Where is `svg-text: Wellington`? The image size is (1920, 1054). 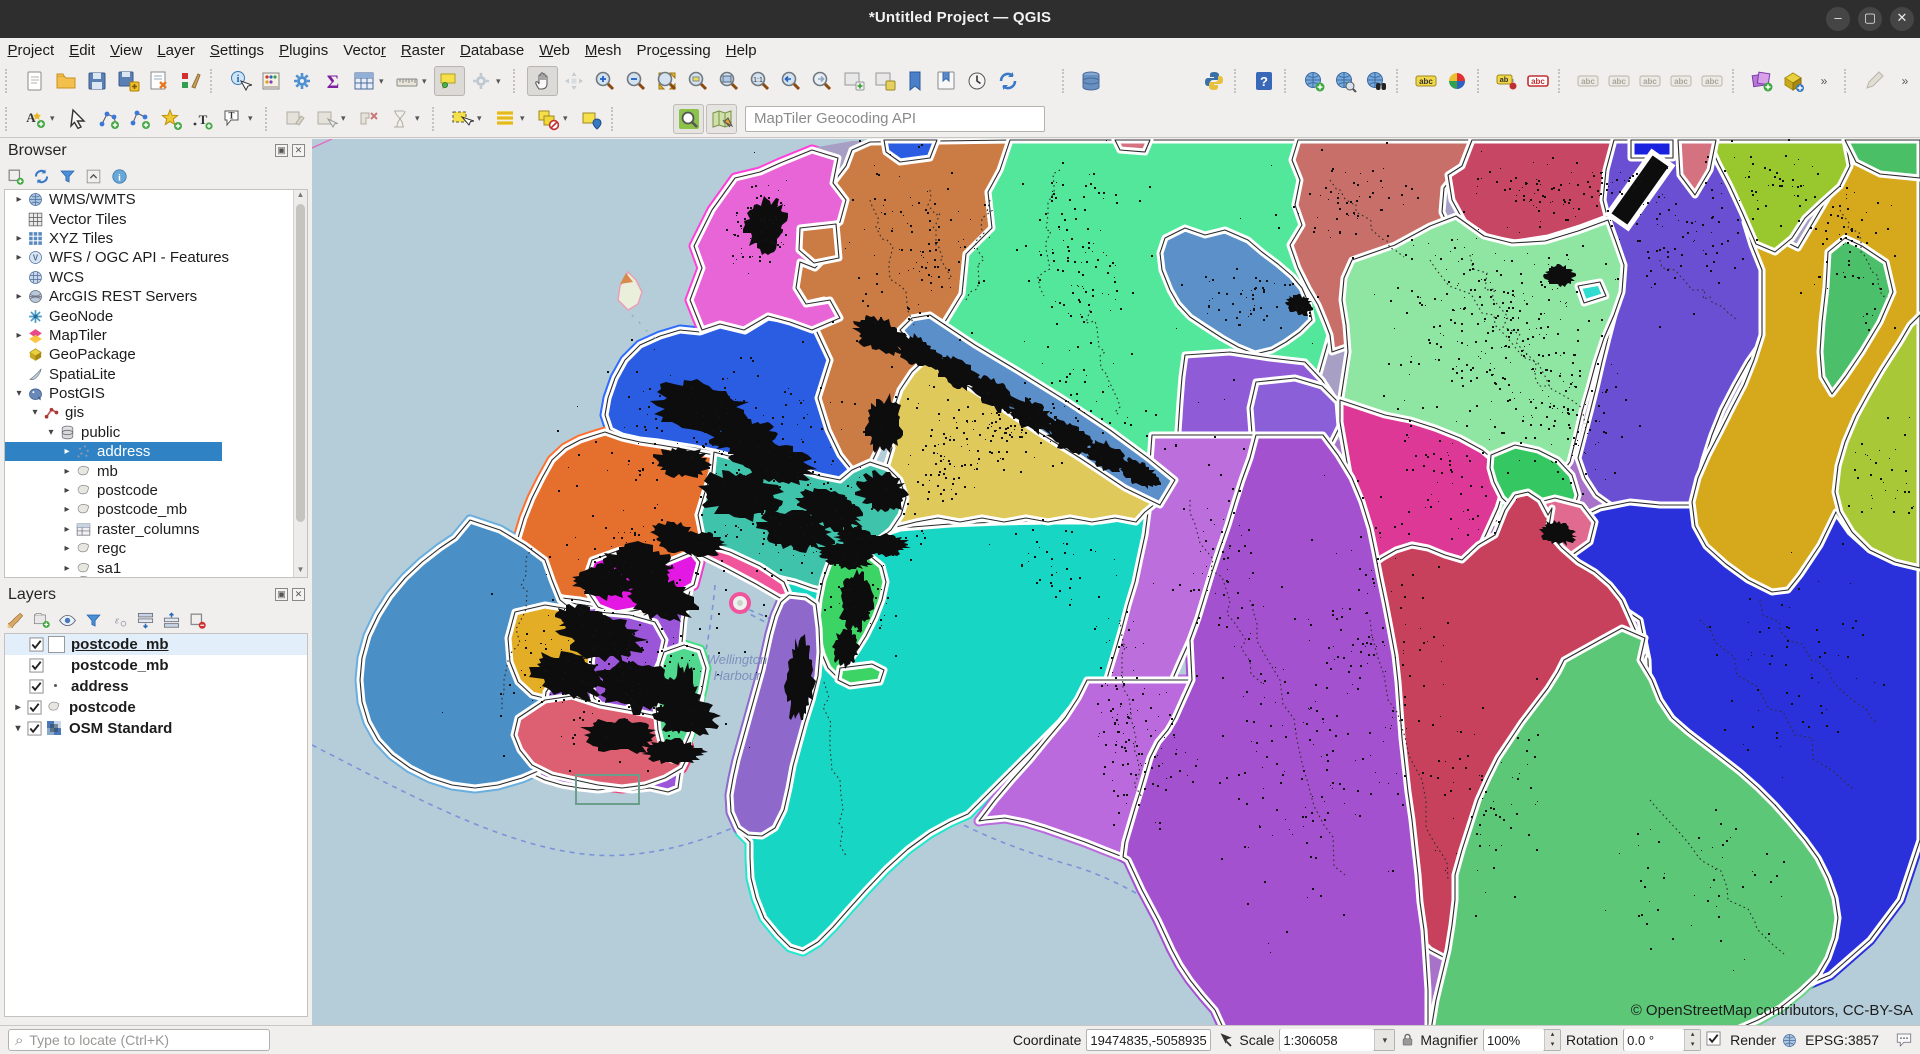 svg-text: Wellington is located at coordinates (737, 659).